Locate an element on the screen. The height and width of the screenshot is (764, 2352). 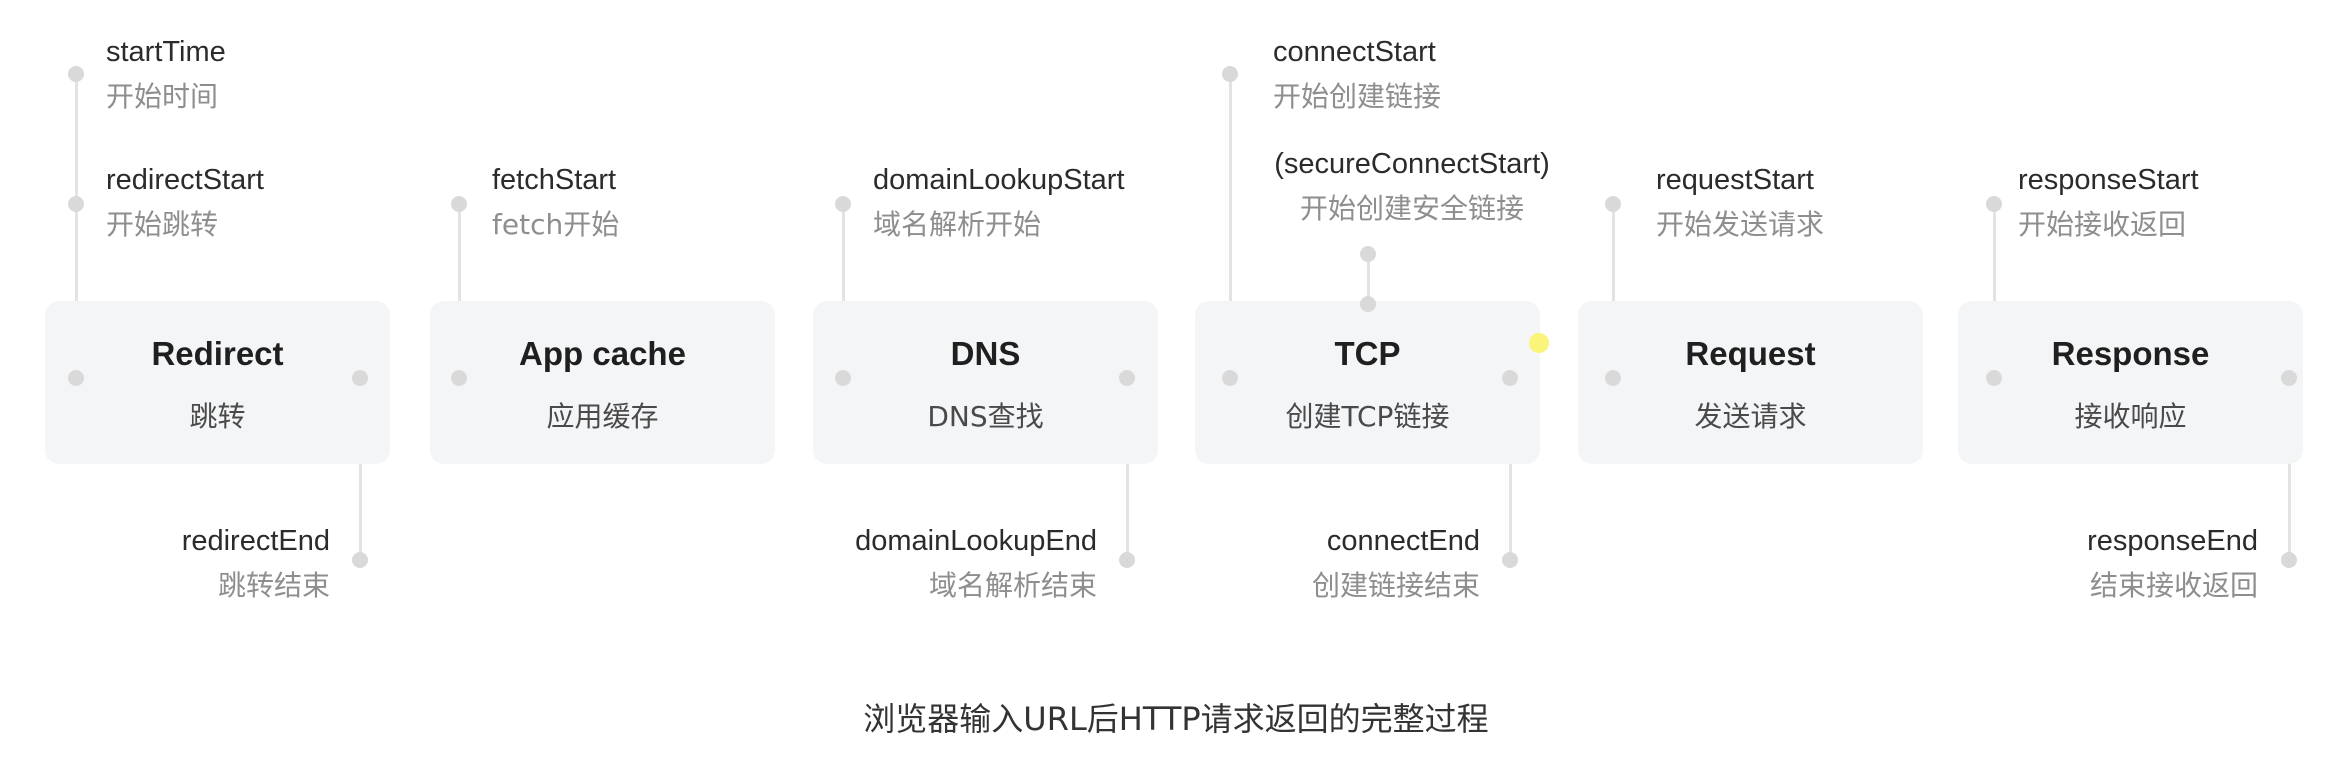
stage-sub: DNS查找 is located at coordinates (985, 416).